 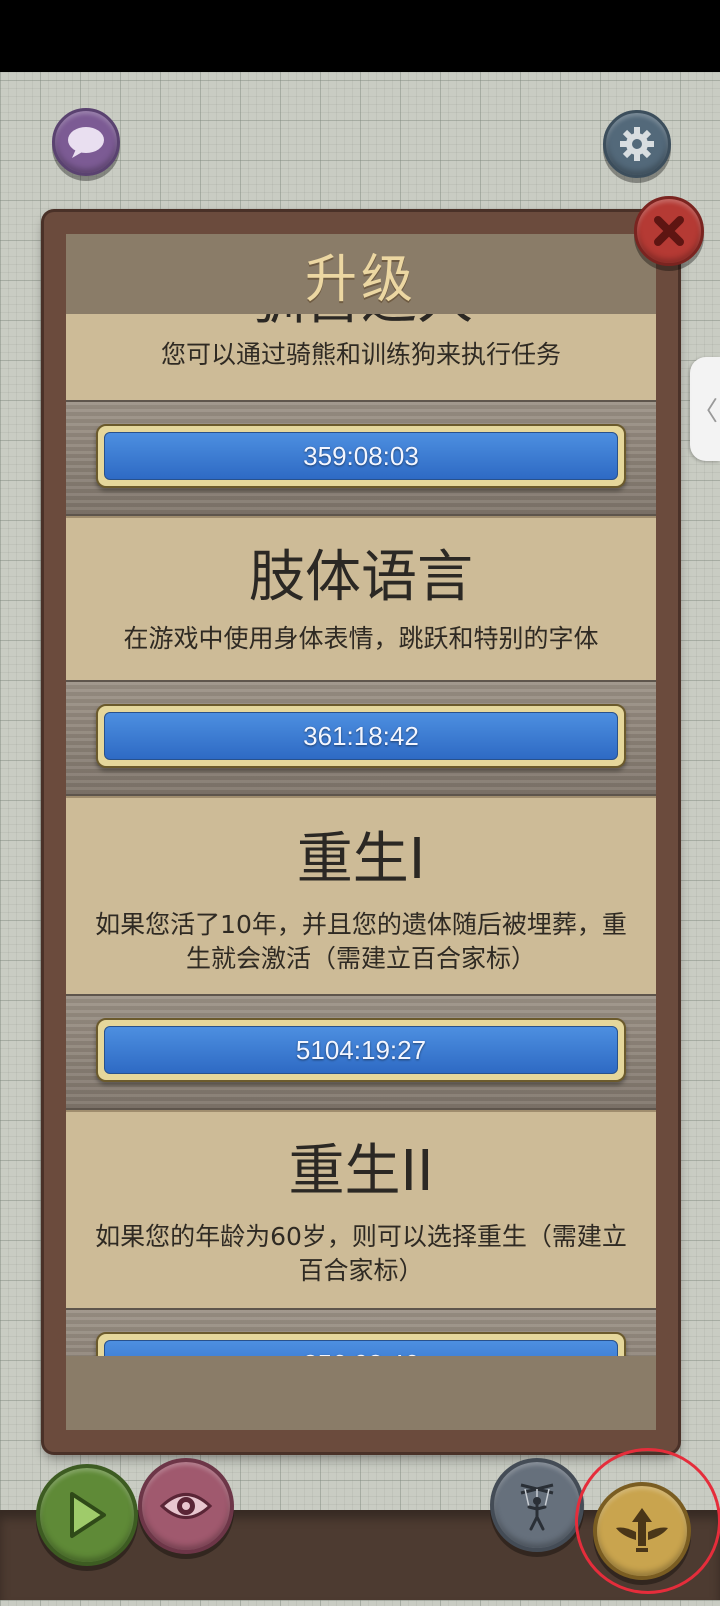 I want to click on upgrade-card: 驯兽达人 您可以通过骑熊和训练狗来执行任务, so click(x=361, y=357).